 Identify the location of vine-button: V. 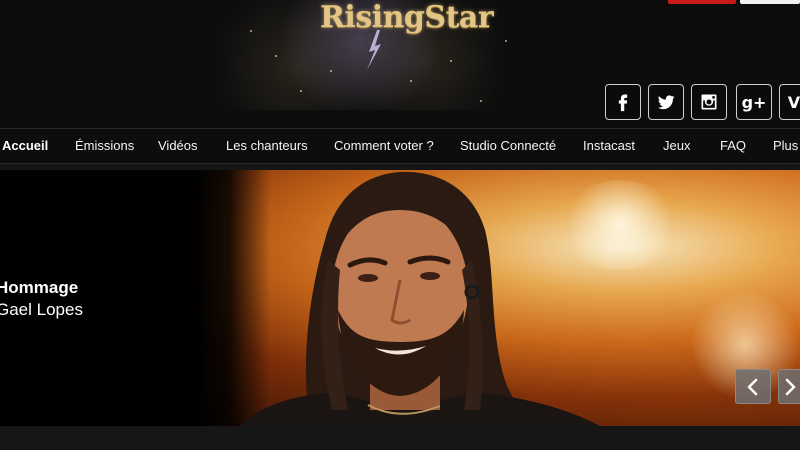
(789, 102).